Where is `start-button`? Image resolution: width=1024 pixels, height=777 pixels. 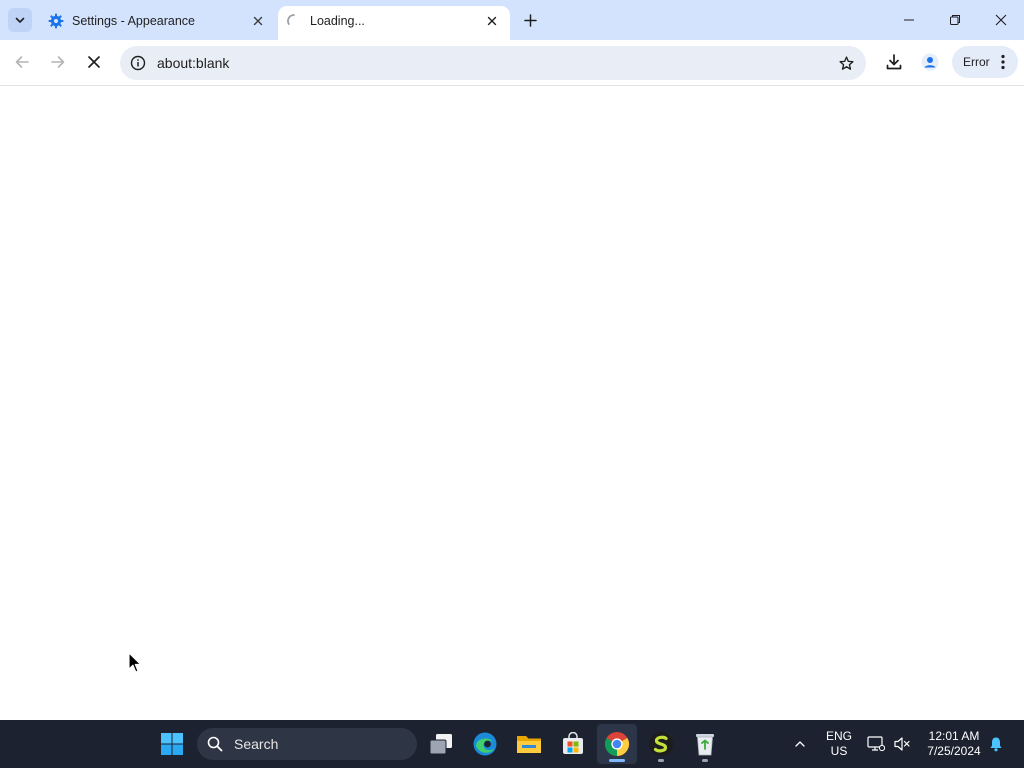
start-button is located at coordinates (172, 744).